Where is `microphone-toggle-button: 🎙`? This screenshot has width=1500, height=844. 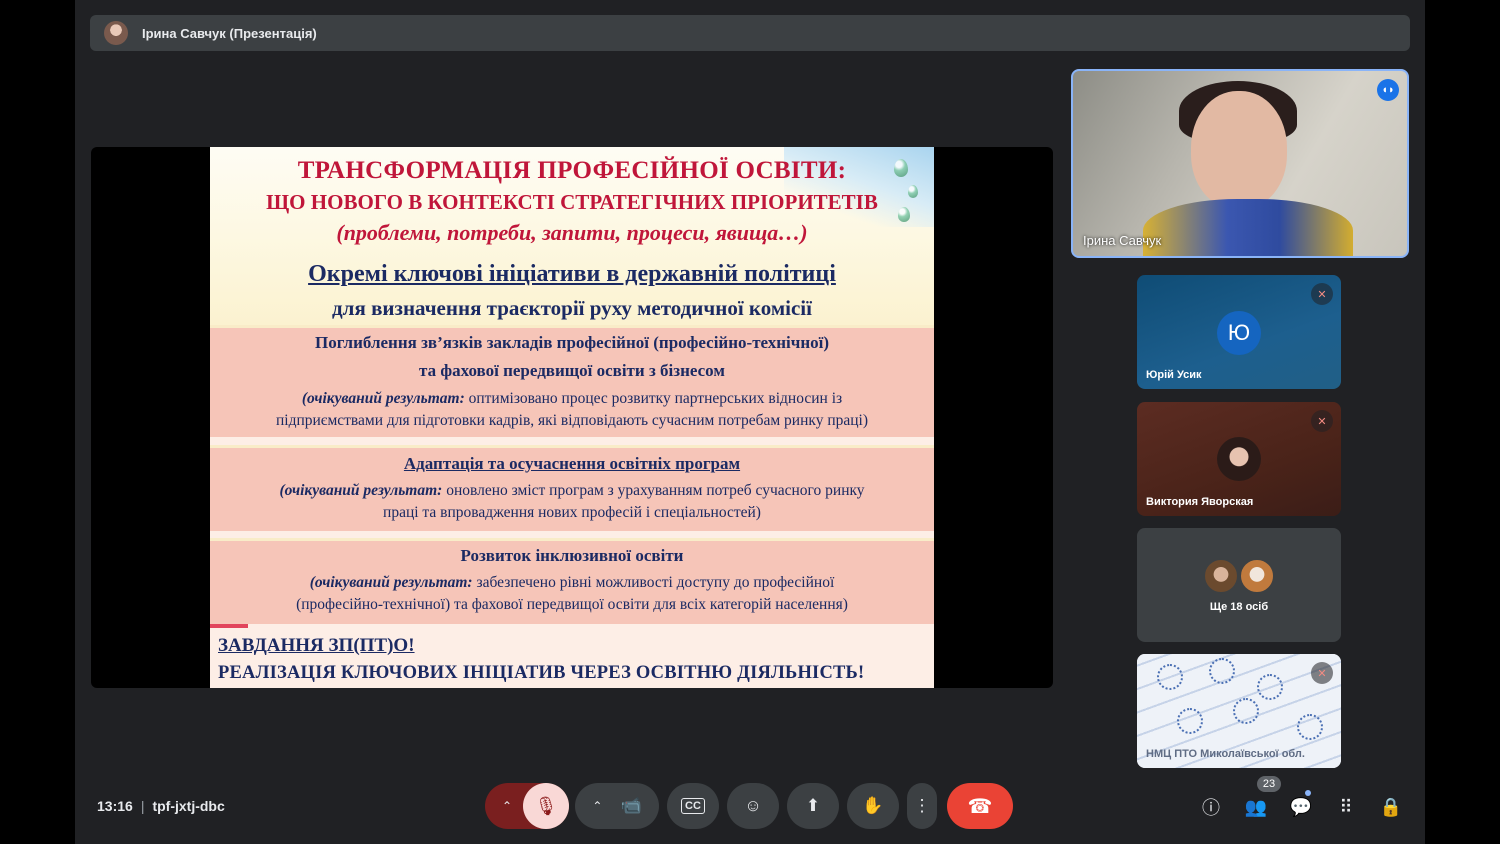 microphone-toggle-button: 🎙 is located at coordinates (546, 806).